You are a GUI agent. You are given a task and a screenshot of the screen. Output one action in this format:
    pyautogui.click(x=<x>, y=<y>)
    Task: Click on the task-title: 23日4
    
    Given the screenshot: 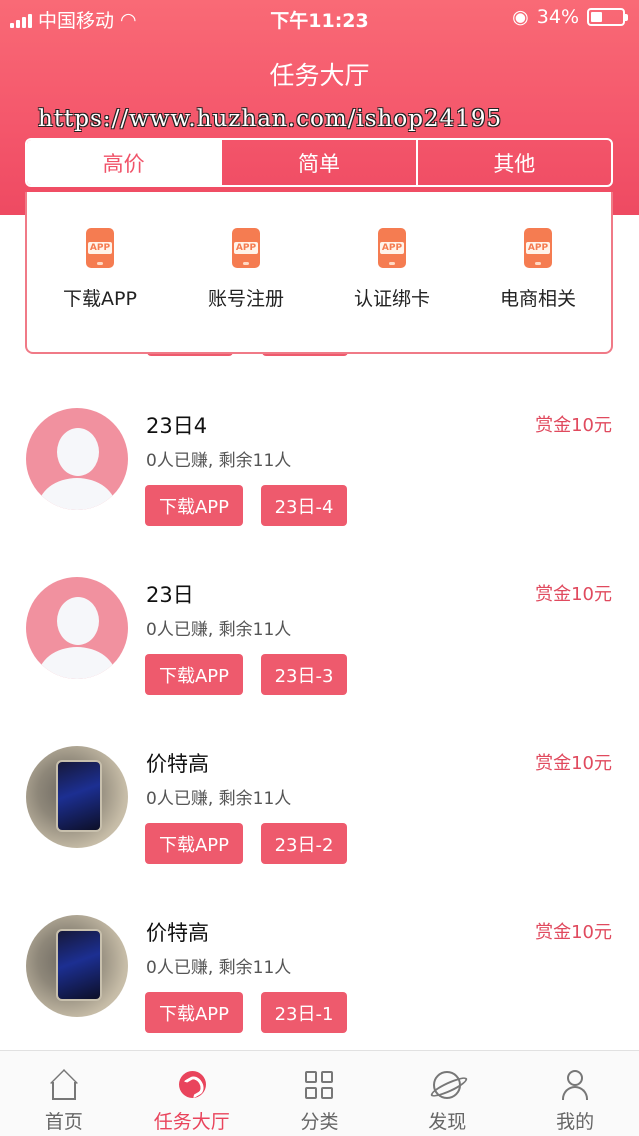 What is the action you would take?
    pyautogui.click(x=177, y=426)
    